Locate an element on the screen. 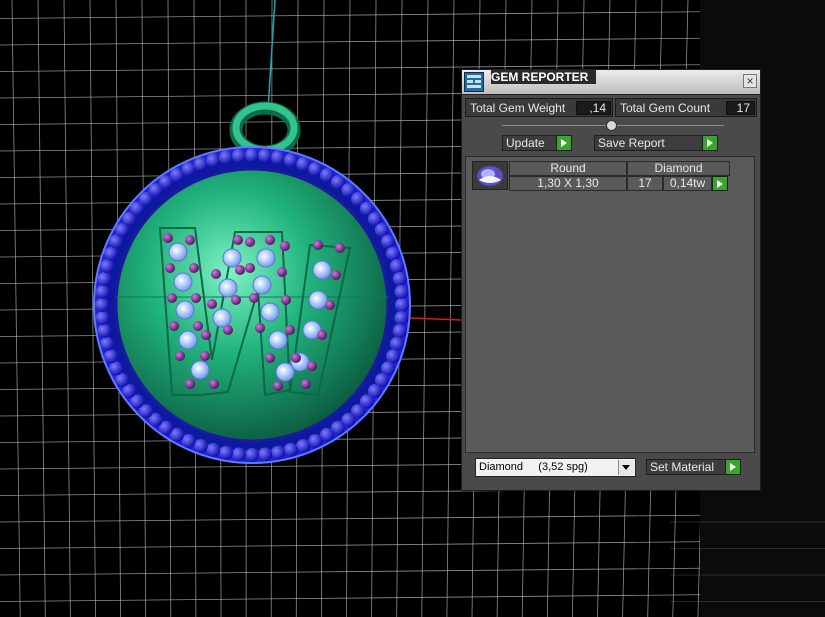  gem-weight: 0,14tw is located at coordinates (687, 183).